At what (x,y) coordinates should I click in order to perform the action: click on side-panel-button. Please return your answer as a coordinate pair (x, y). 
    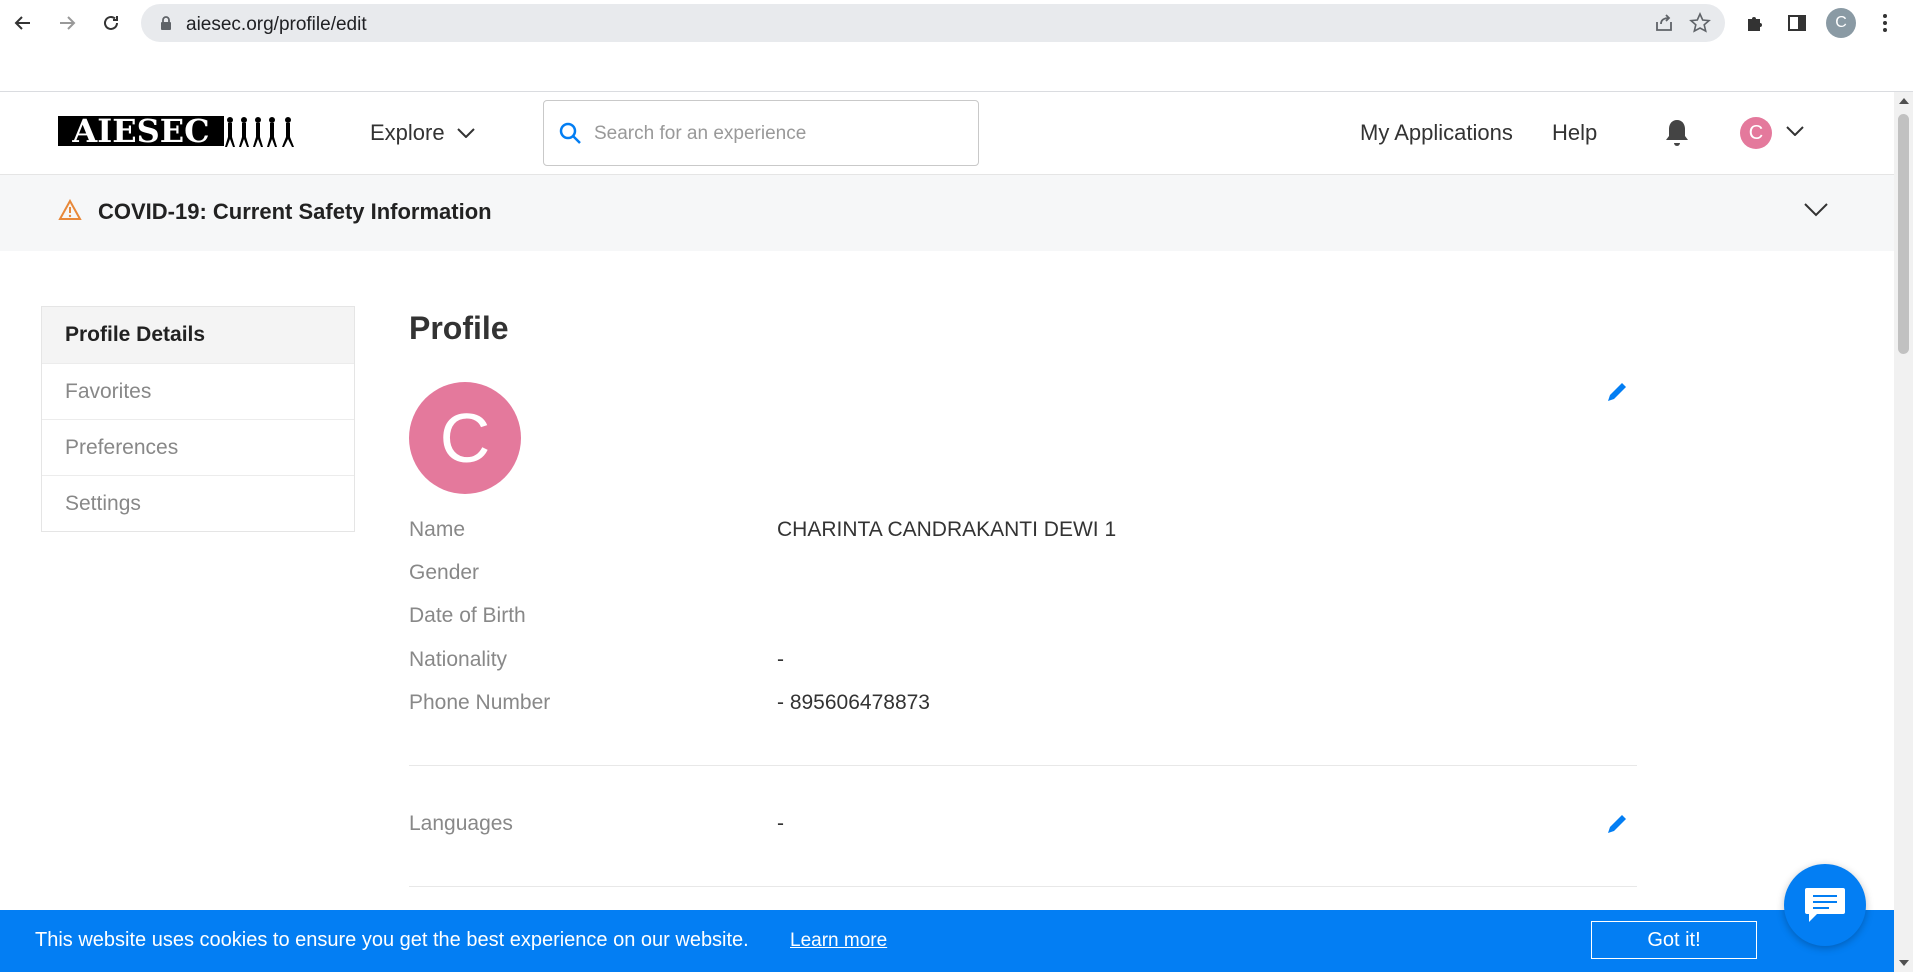
    Looking at the image, I should click on (1797, 23).